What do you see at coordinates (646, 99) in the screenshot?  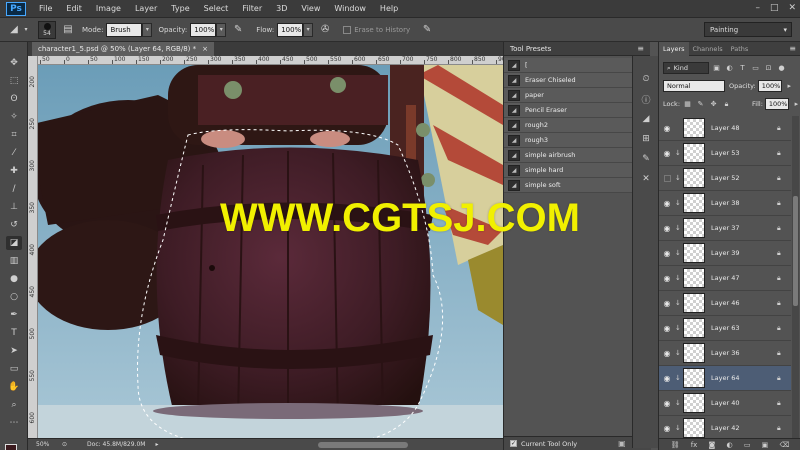 I see `info-panel-icon: ⓘ` at bounding box center [646, 99].